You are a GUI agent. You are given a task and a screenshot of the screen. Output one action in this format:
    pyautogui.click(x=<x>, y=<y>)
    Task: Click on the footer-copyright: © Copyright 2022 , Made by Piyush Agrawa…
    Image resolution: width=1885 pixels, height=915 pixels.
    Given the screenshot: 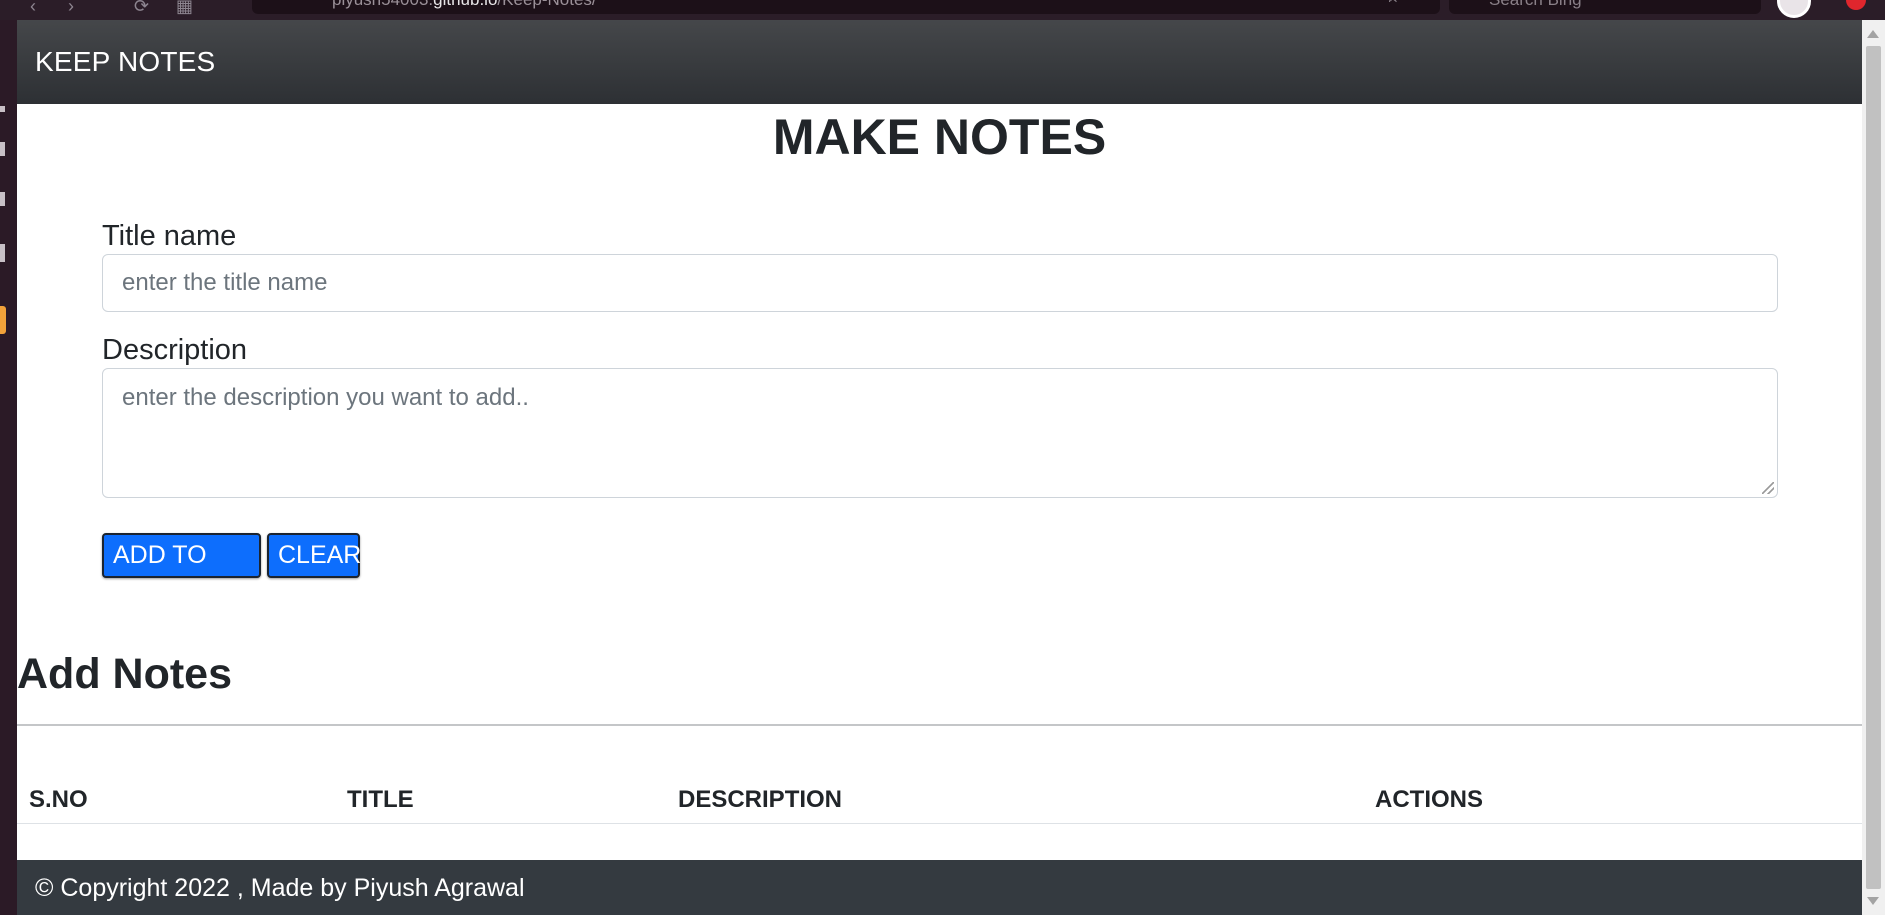 What is the action you would take?
    pyautogui.click(x=280, y=888)
    